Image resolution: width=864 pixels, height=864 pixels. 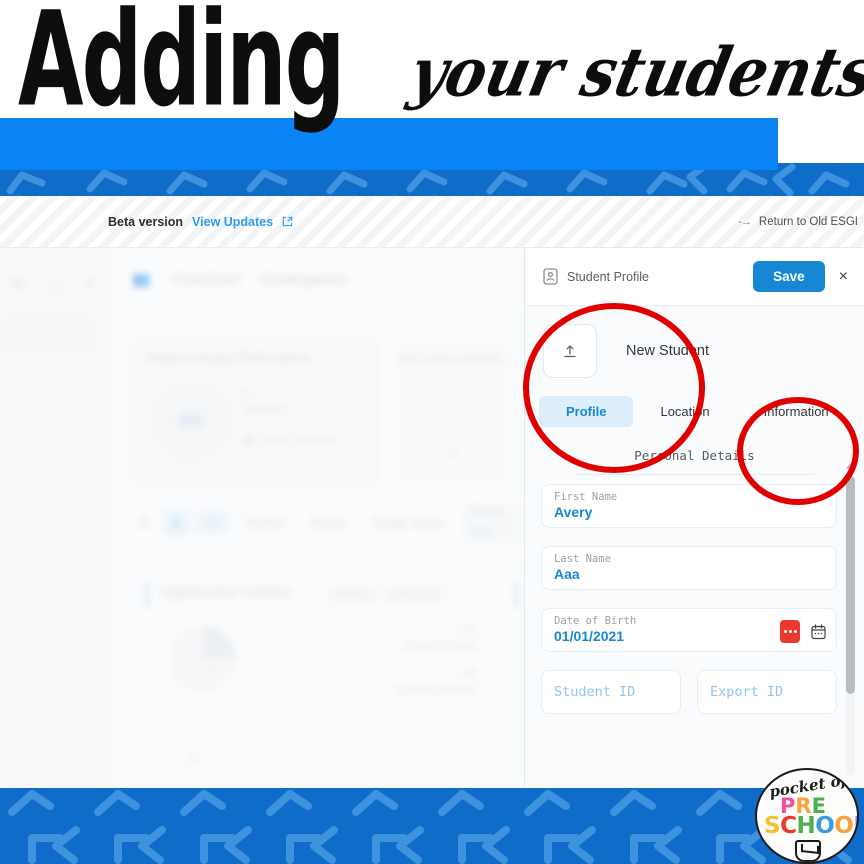 What do you see at coordinates (439, 646) in the screenshot?
I see `student-tested-label: Student Tested` at bounding box center [439, 646].